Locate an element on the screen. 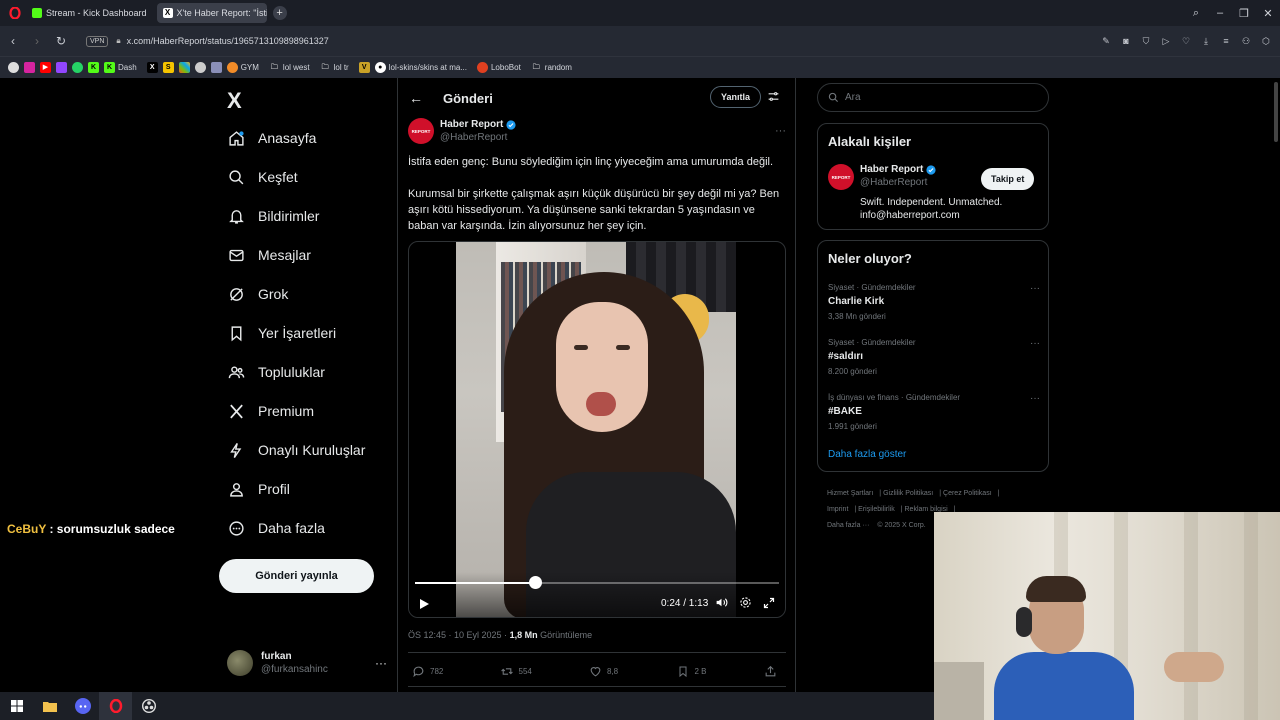  bookmark-gym: GYM is located at coordinates (242, 67).